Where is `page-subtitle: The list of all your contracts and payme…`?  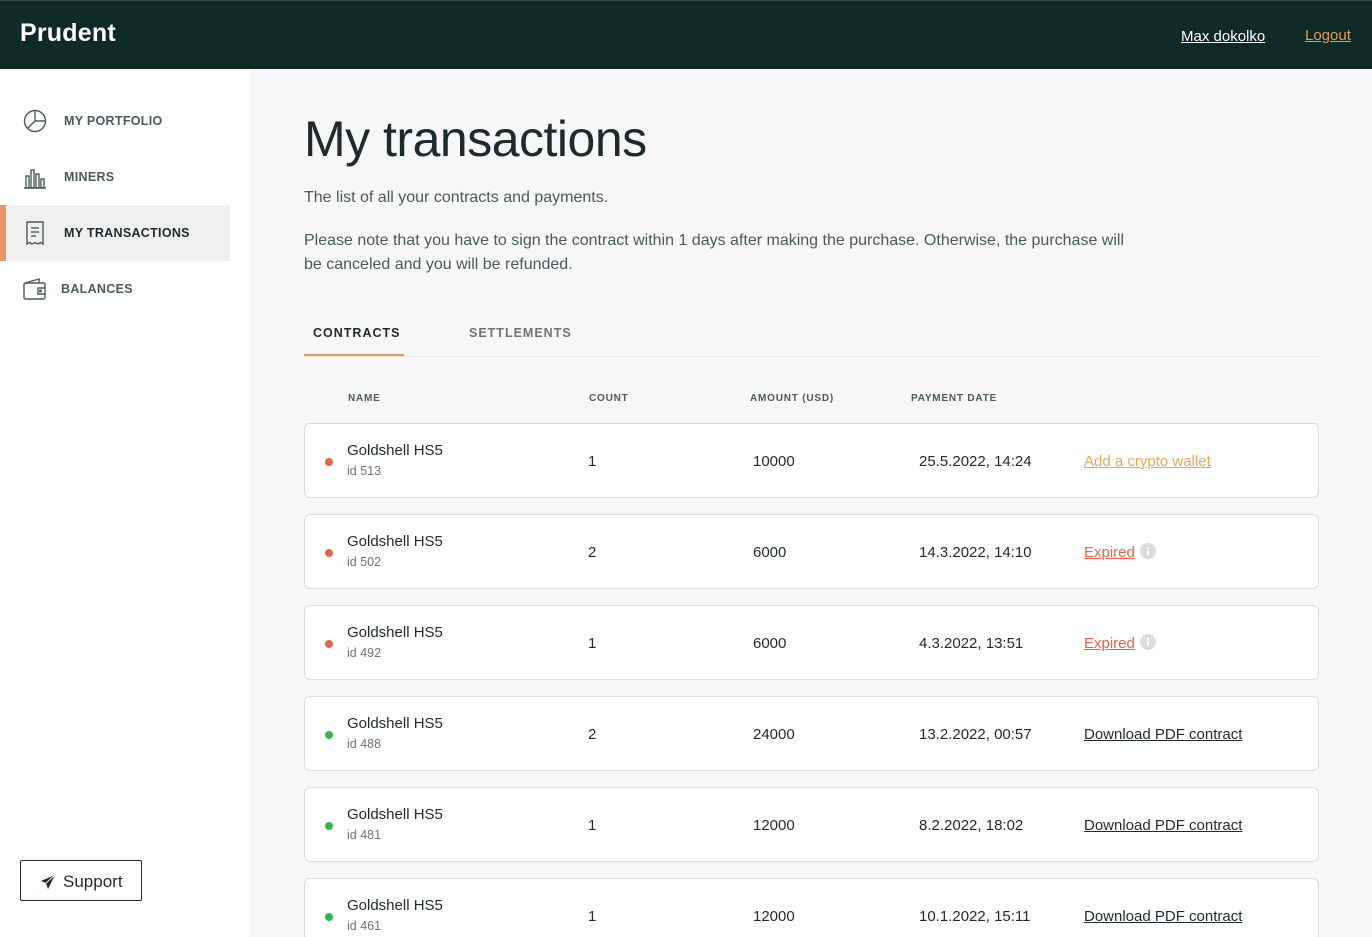
page-subtitle: The list of all your contracts and payme… is located at coordinates (456, 197).